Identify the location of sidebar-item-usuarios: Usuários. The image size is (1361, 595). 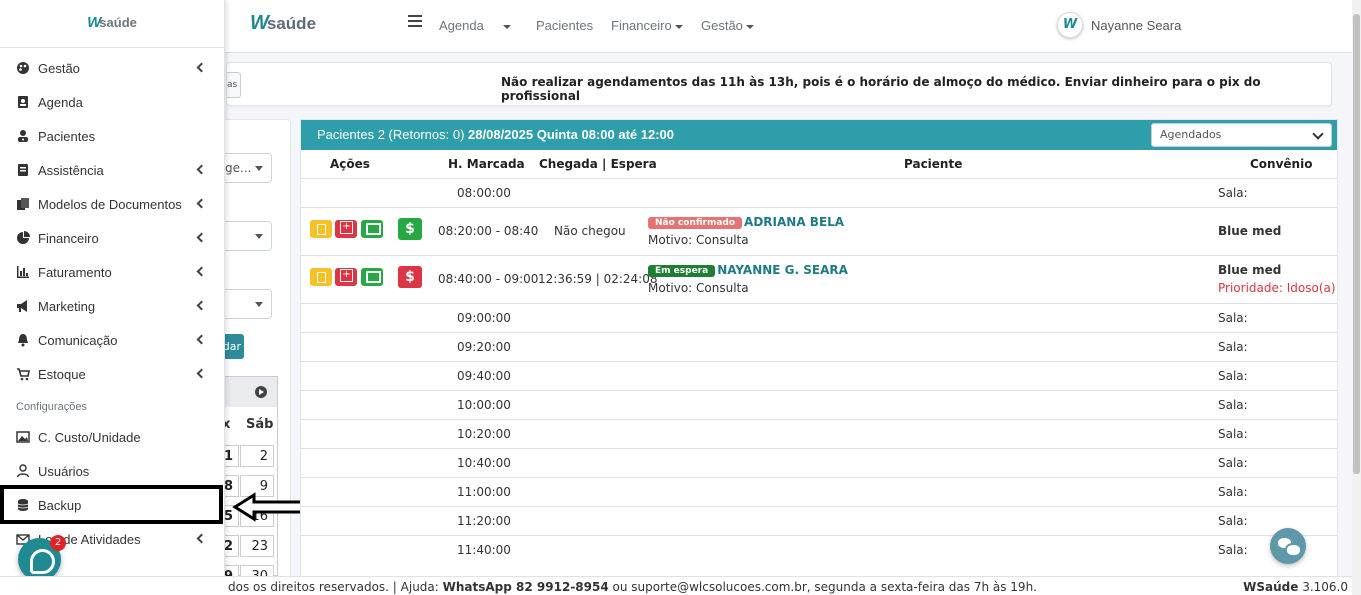
(112, 471).